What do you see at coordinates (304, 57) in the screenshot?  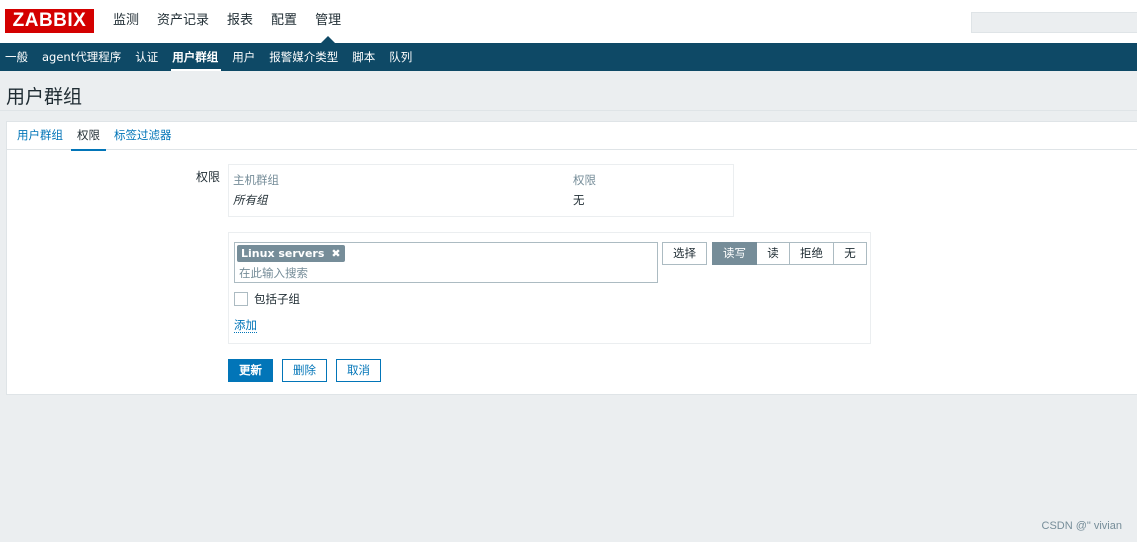 I see `subnav-item-media-types: 报警媒介类型` at bounding box center [304, 57].